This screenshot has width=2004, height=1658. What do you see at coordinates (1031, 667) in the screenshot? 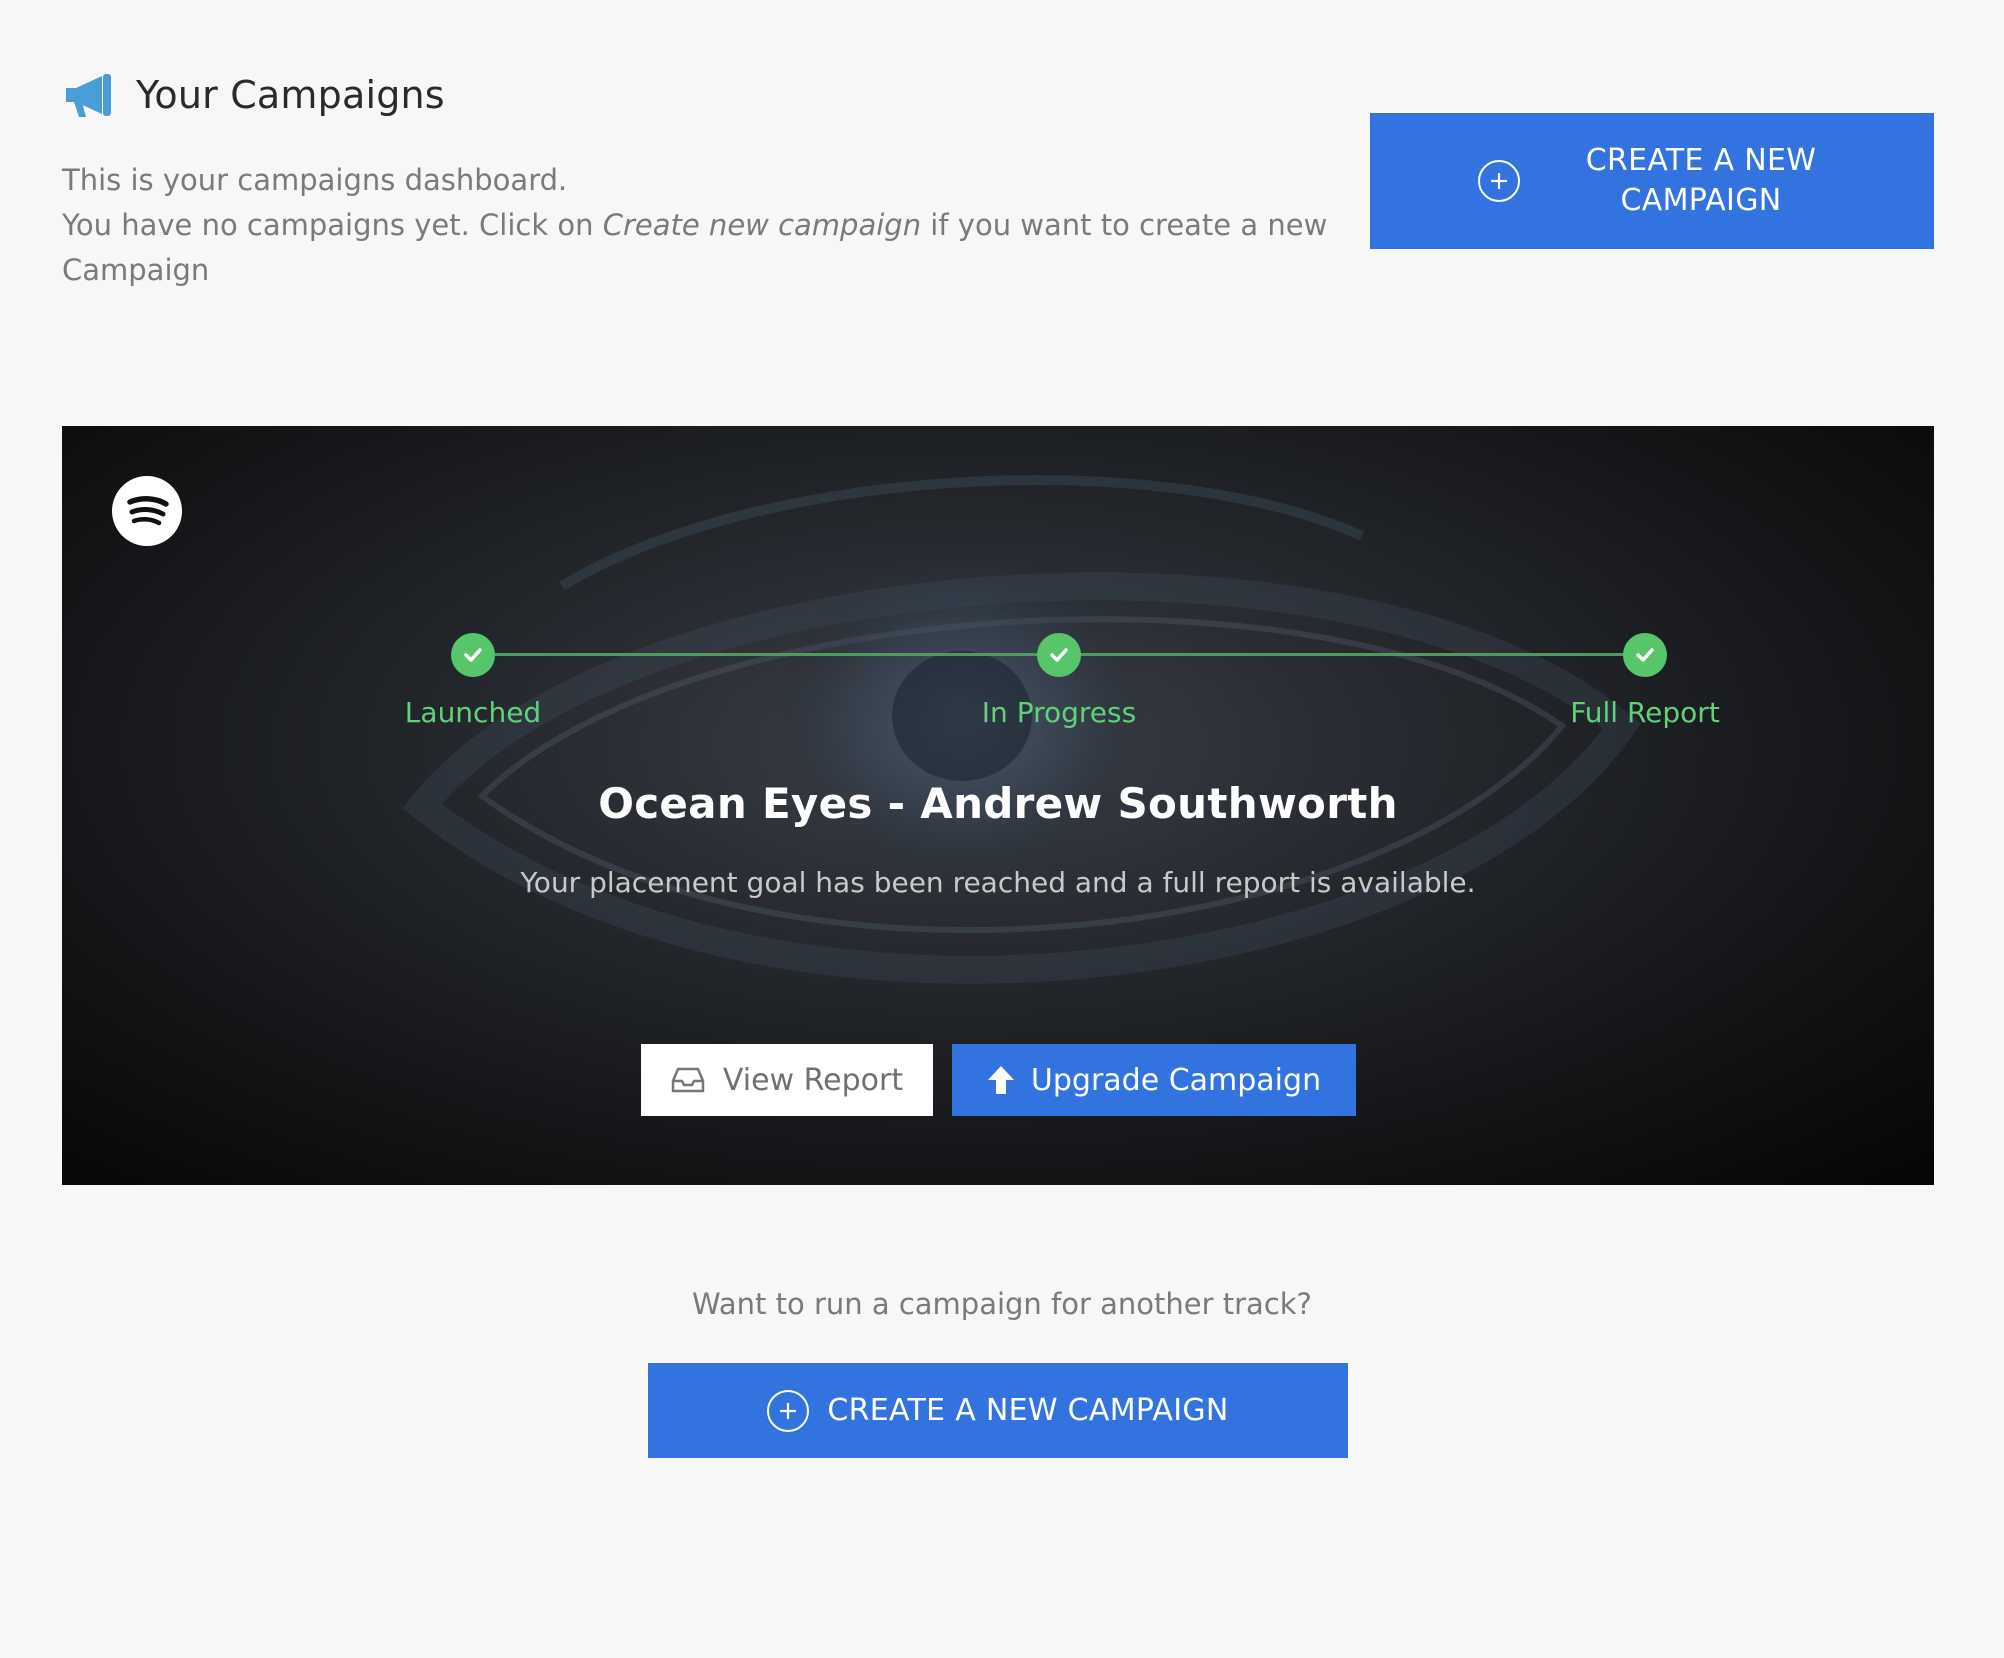
I see `campaign-progress: Launched In Progress Full Report` at bounding box center [1031, 667].